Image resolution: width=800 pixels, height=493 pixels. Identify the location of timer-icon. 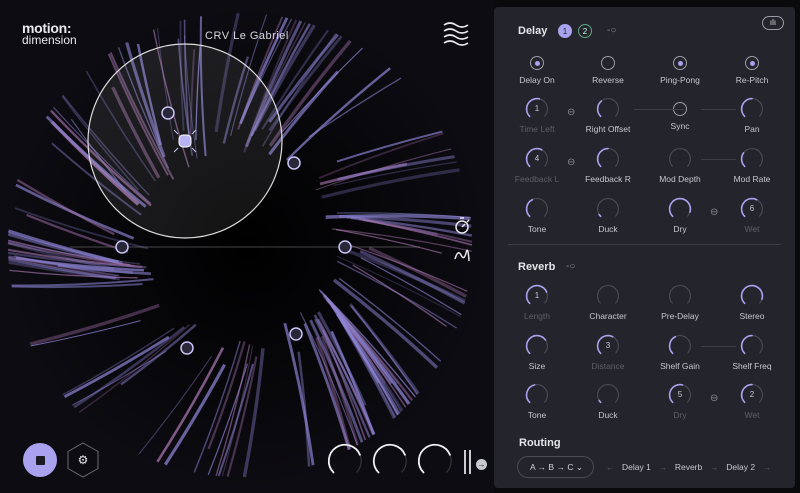
(462, 226).